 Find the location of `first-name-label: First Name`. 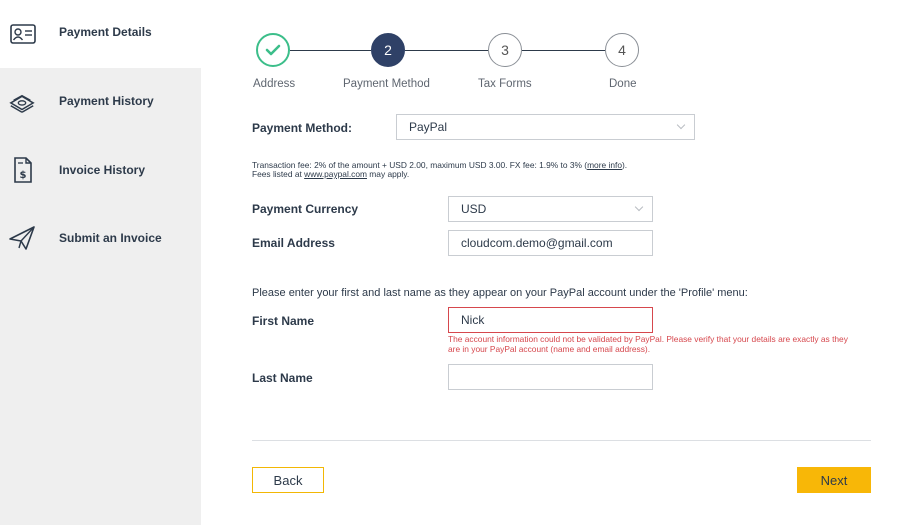

first-name-label: First Name is located at coordinates (283, 321).